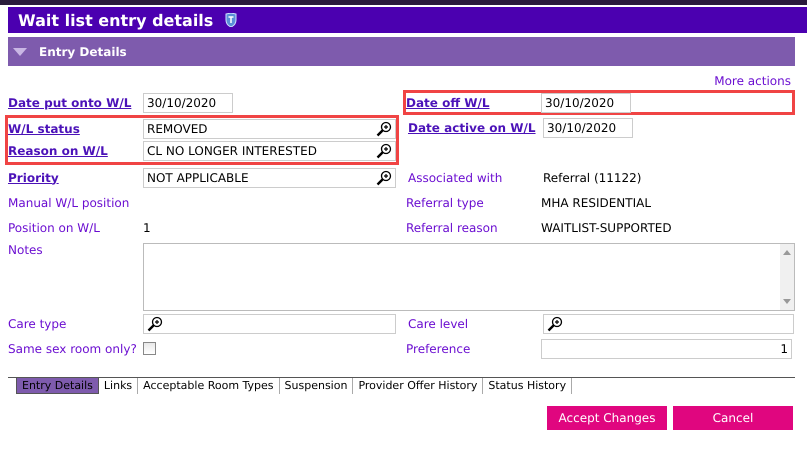  What do you see at coordinates (787, 277) in the screenshot?
I see `scrollbar` at bounding box center [787, 277].